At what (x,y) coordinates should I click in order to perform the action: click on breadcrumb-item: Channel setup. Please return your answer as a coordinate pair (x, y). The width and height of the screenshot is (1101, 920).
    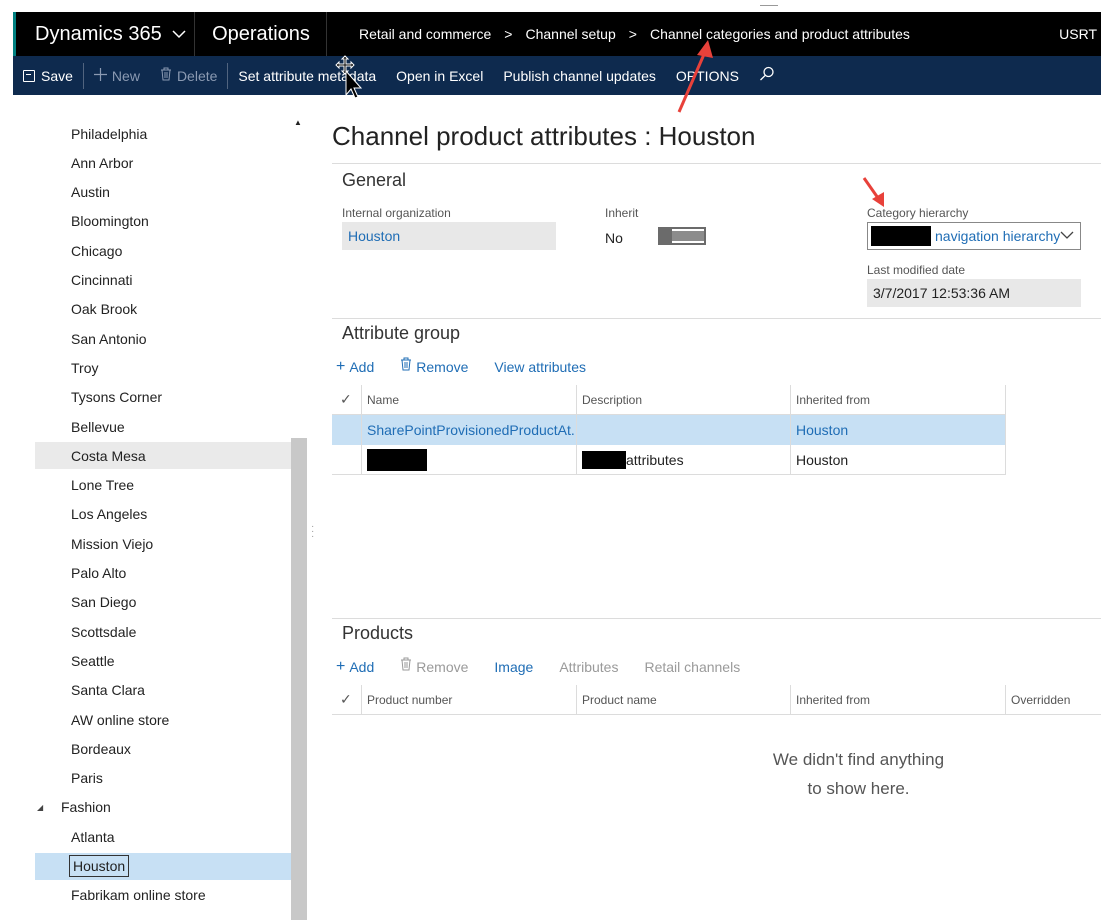
    Looking at the image, I should click on (570, 34).